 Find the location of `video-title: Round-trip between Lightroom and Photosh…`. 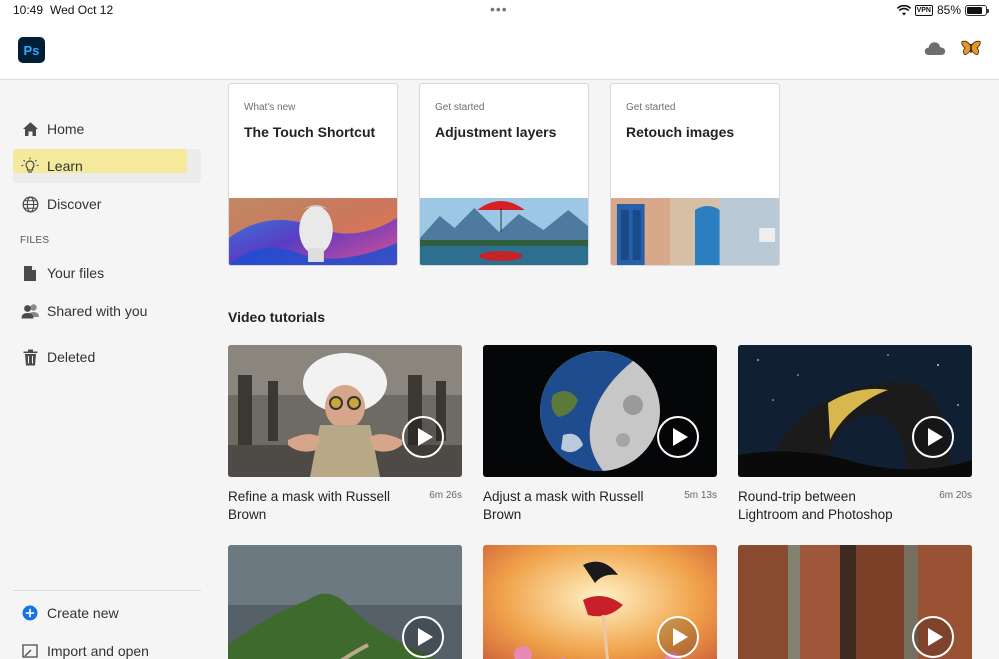

video-title: Round-trip between Lightroom and Photosh… is located at coordinates (815, 505).